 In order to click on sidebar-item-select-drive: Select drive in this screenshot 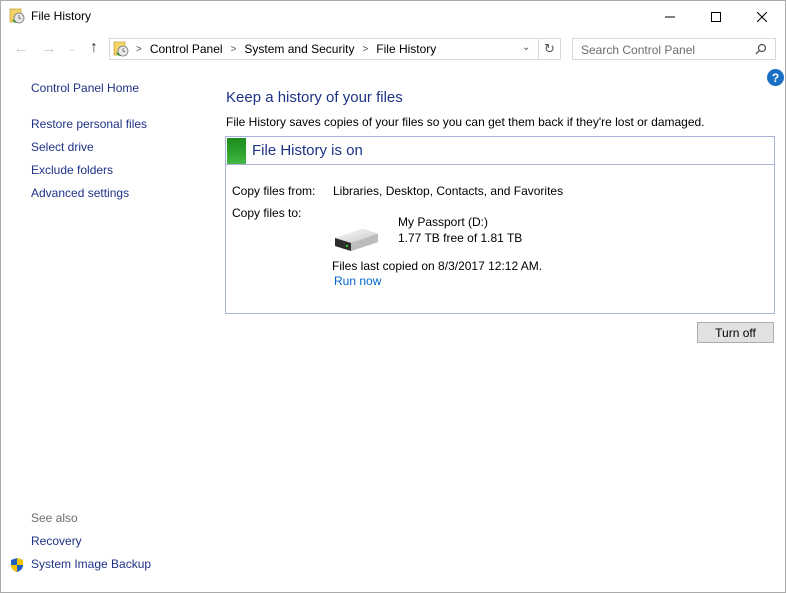, I will do `click(62, 147)`.